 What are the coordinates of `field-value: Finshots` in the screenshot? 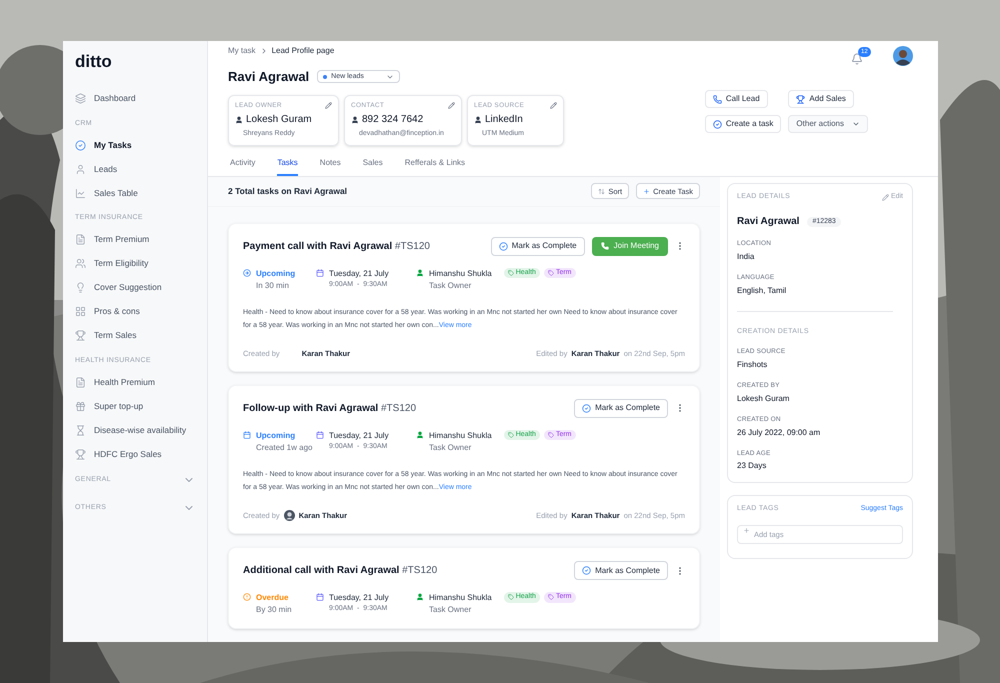 It's located at (752, 365).